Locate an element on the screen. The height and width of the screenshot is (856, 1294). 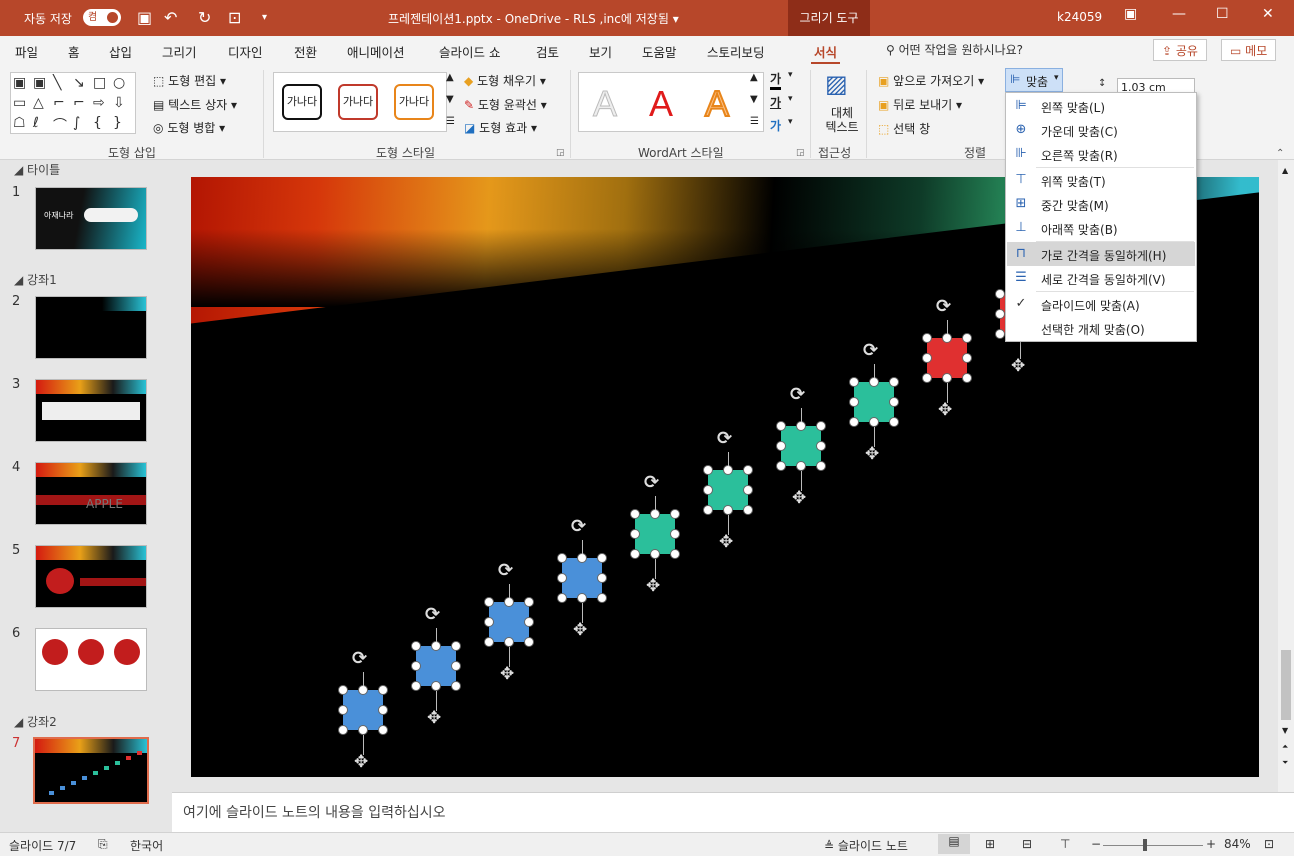
shape-effects-button: ◪ 도형 효과 ▾ is located at coordinates (500, 127).